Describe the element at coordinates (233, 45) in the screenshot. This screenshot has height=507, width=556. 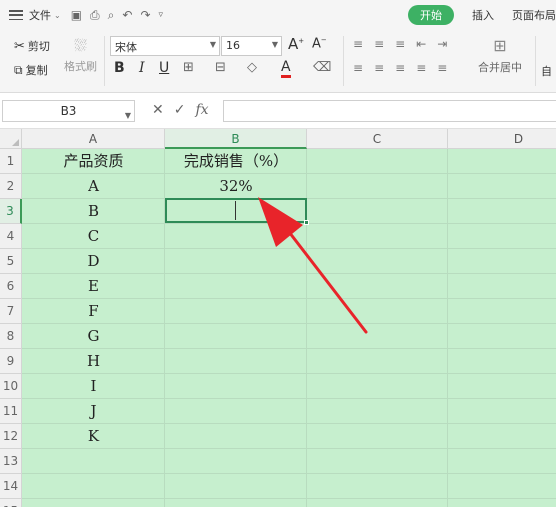
I see `font-size-value: 16` at that location.